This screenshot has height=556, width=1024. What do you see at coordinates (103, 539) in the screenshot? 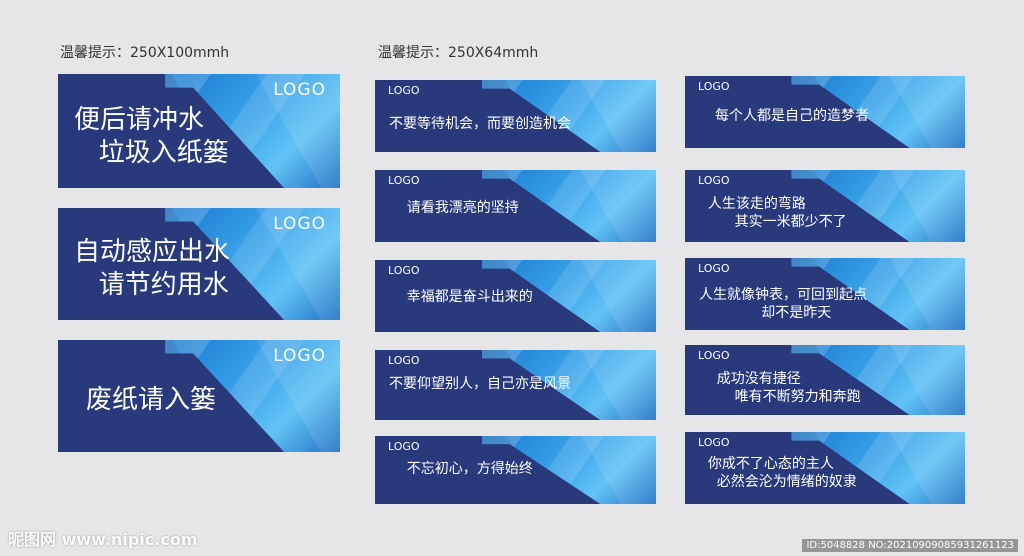
I see `watermark-site: 昵图网 www.nipic.com` at bounding box center [103, 539].